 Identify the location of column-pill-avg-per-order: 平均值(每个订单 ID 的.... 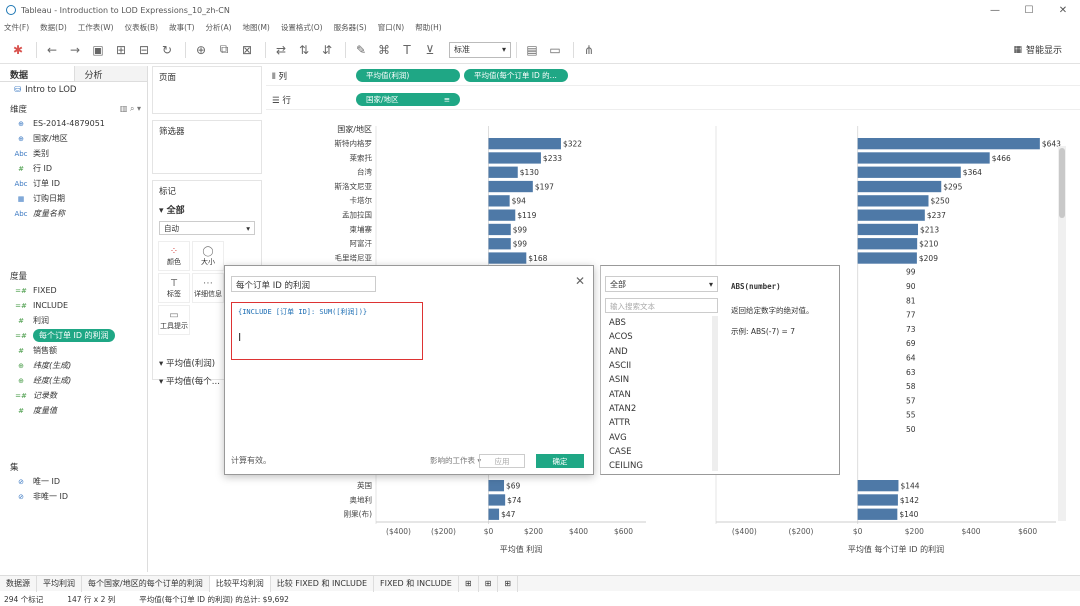
(516, 75).